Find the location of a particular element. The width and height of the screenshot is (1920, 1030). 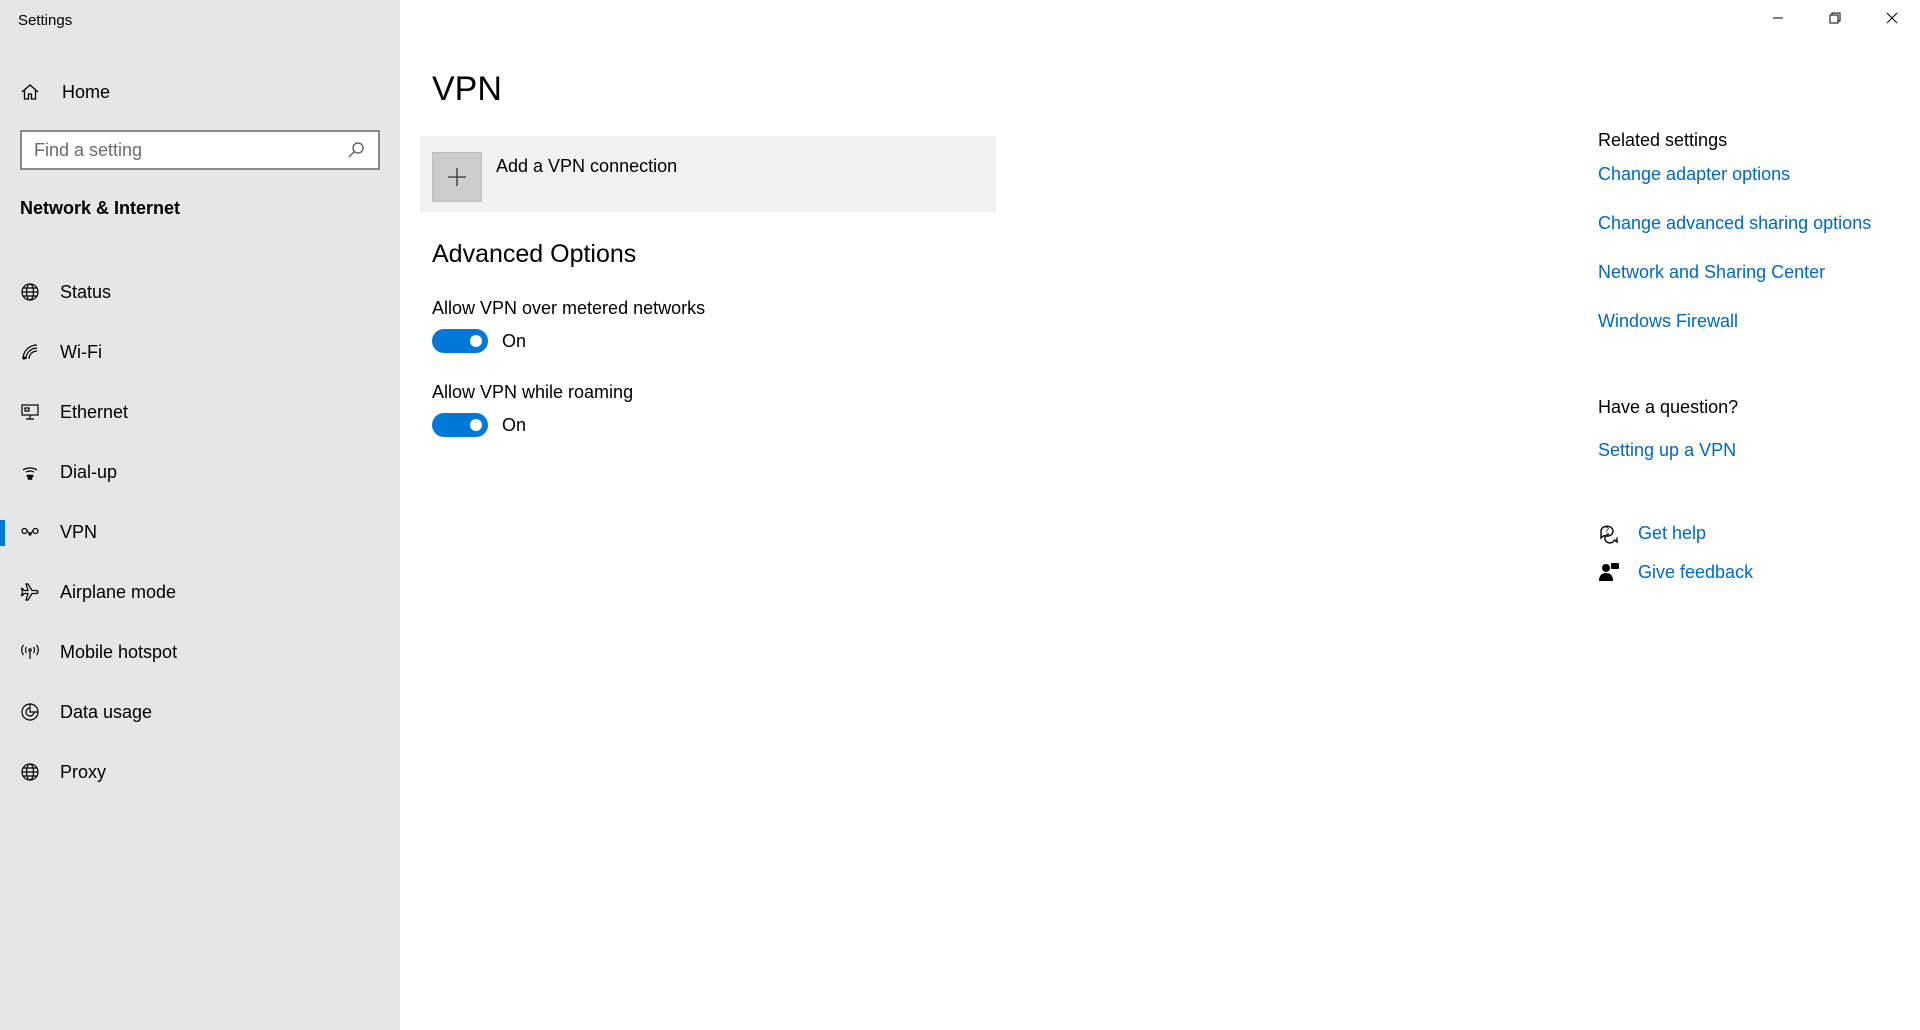

sidebar-item-label: Proxy is located at coordinates (83, 771).